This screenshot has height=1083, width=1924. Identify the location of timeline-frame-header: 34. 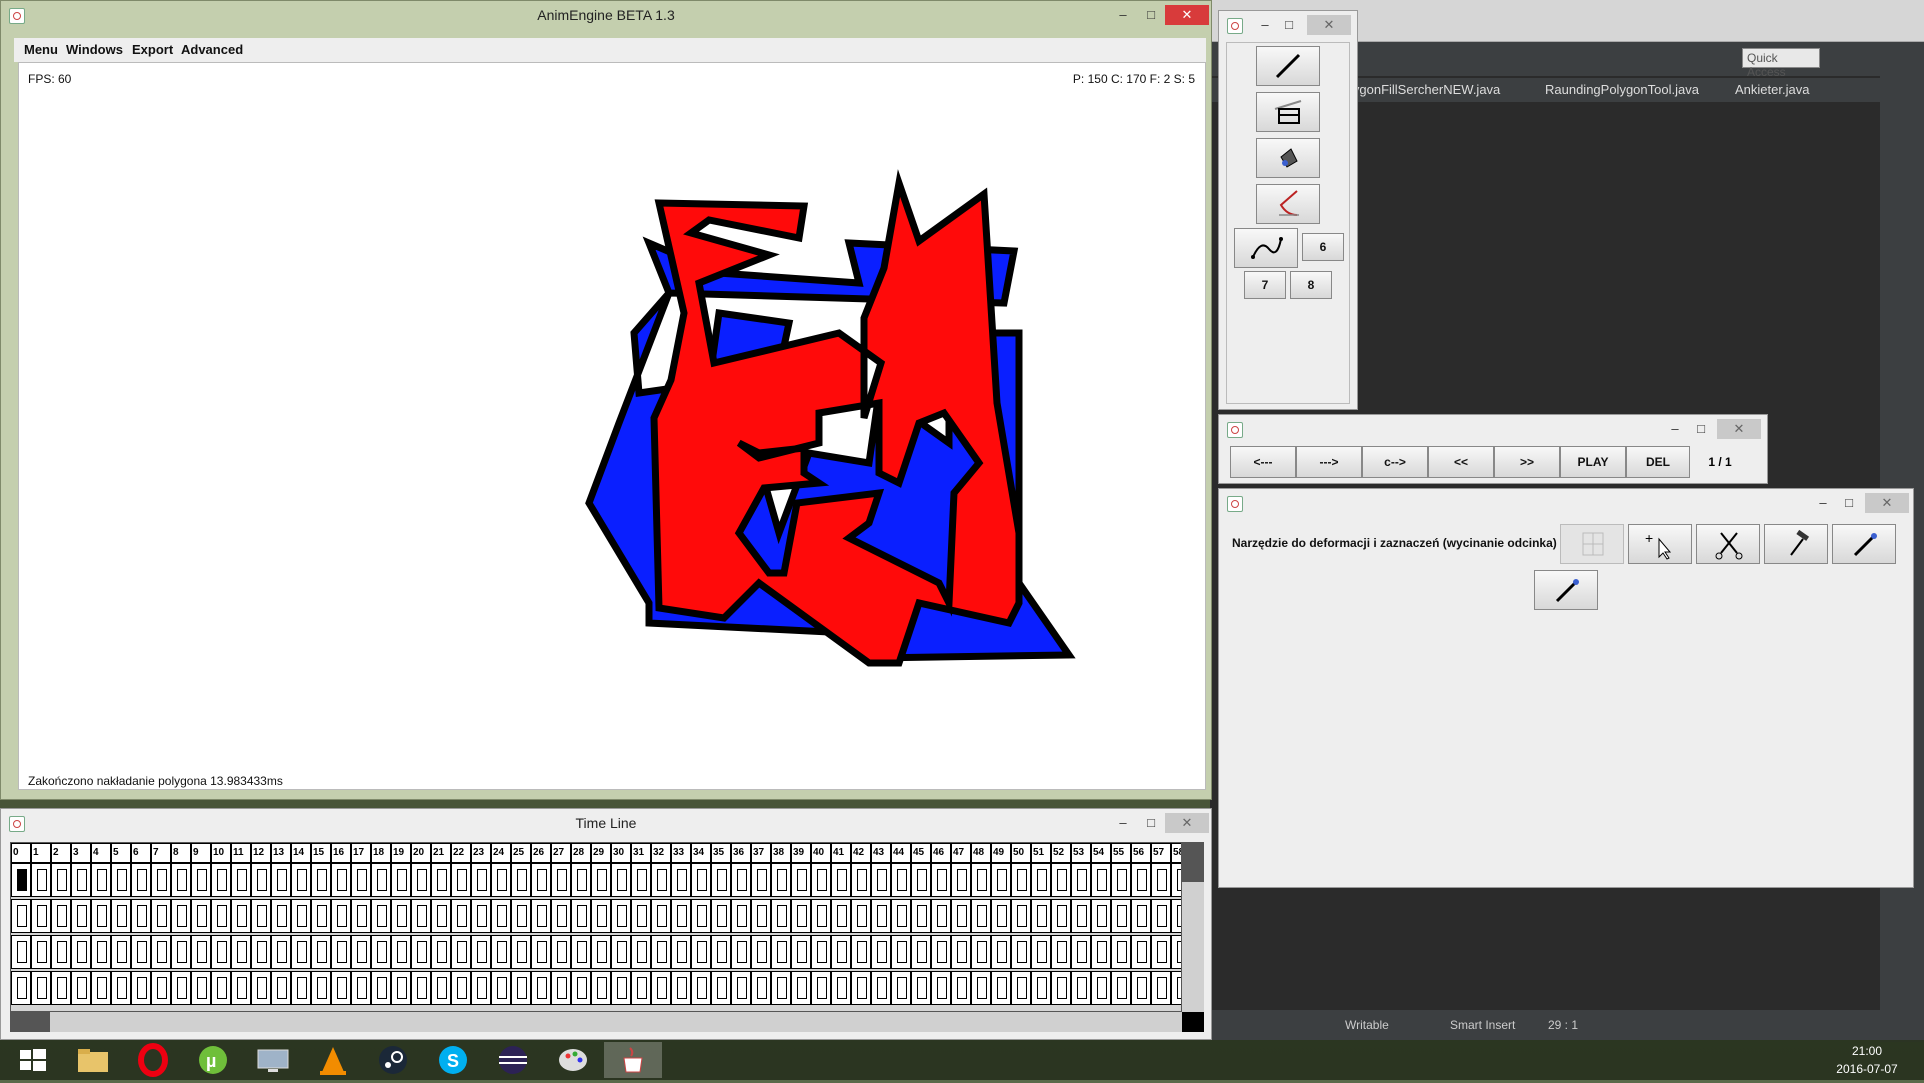
(701, 853).